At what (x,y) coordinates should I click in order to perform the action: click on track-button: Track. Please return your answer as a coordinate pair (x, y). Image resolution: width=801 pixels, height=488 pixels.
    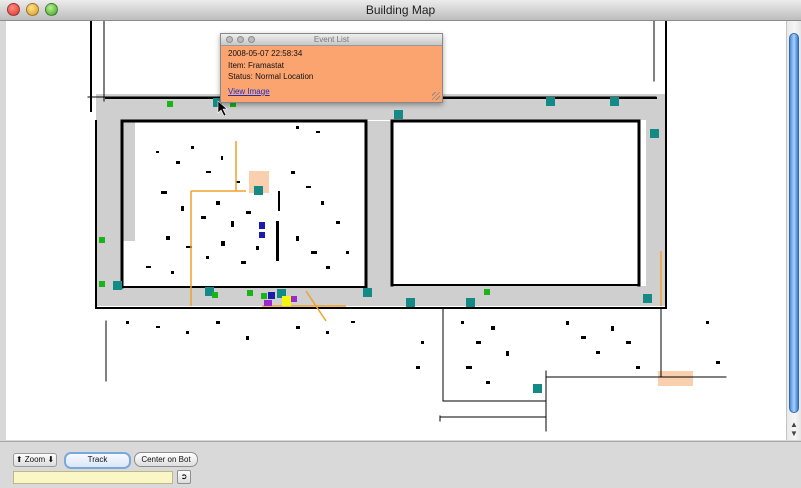
    Looking at the image, I should click on (97, 460).